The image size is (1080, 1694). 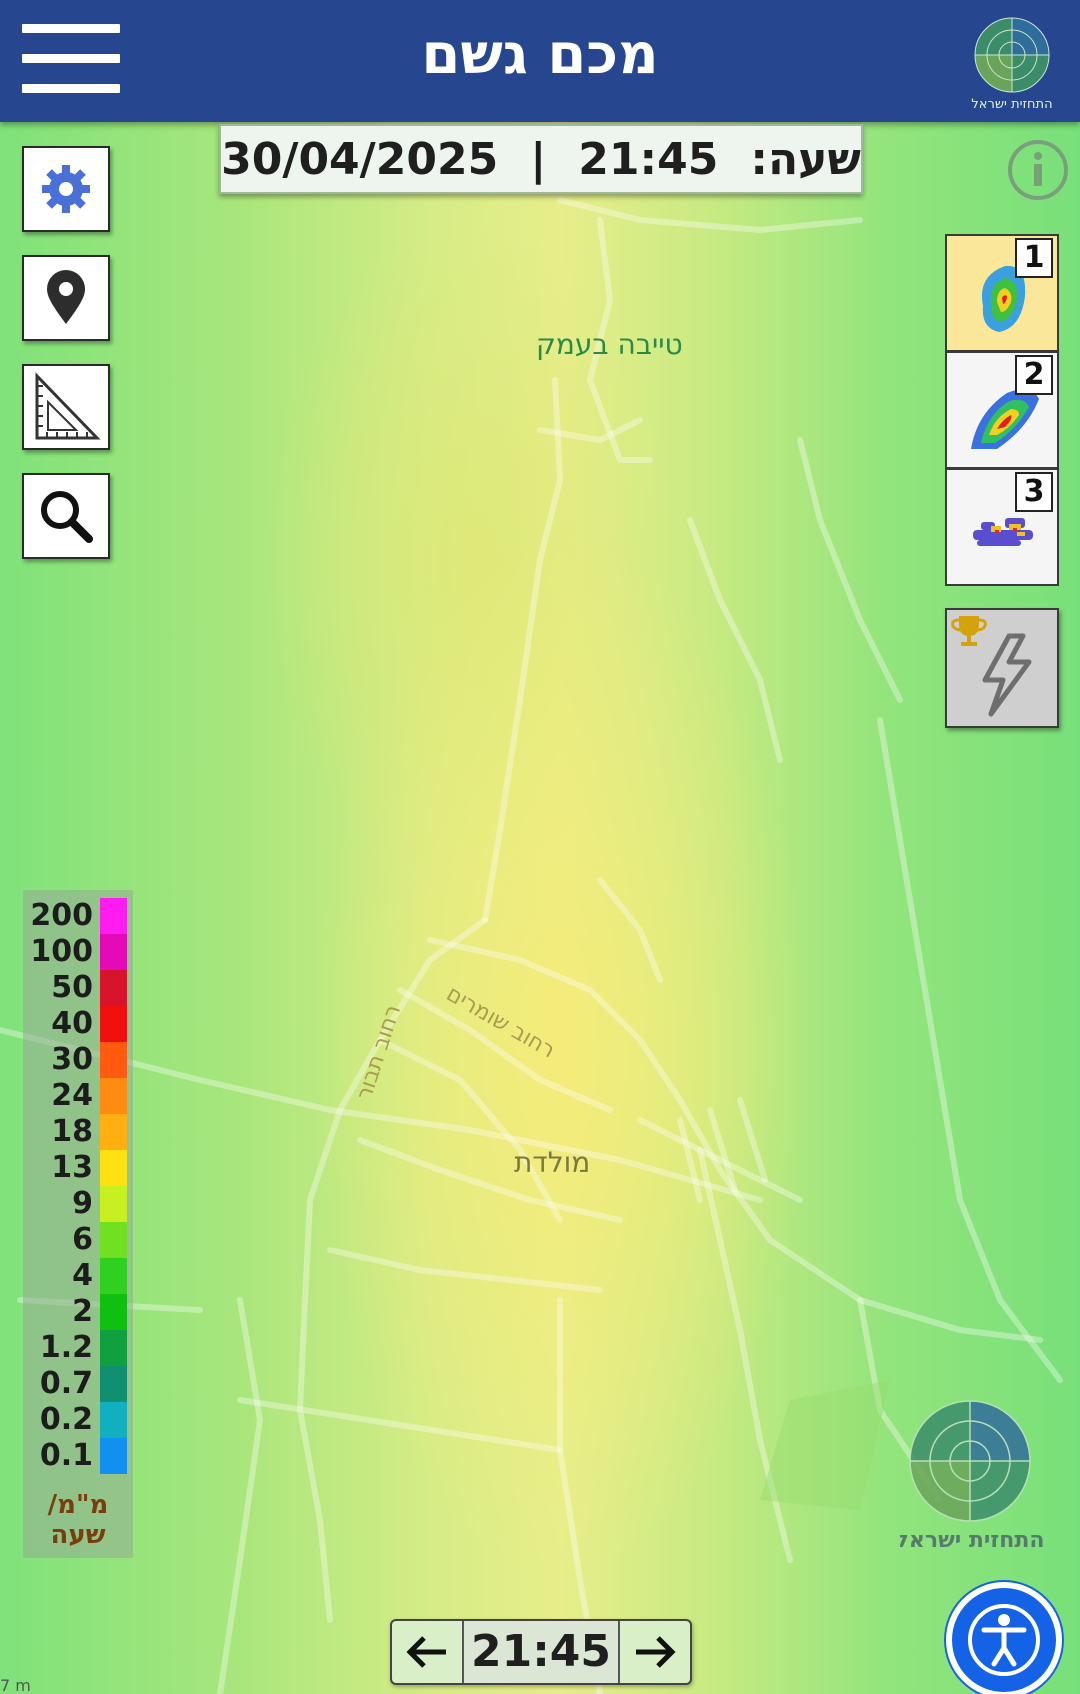 What do you see at coordinates (1011, 103) in the screenshot?
I see `logo-text: התחזית ישראל` at bounding box center [1011, 103].